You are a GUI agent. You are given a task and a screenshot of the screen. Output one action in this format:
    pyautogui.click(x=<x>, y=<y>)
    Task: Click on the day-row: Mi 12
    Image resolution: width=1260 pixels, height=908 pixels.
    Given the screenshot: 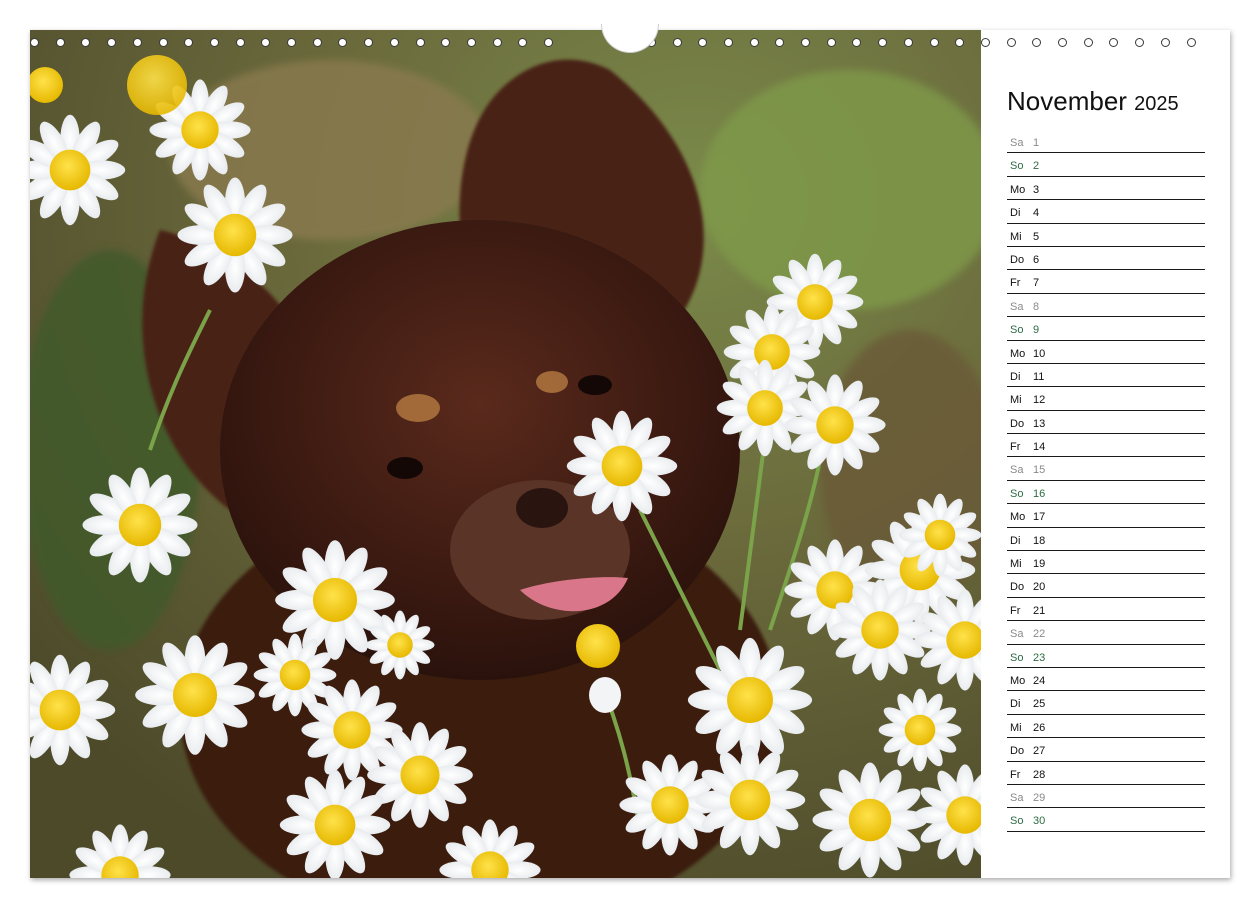 What is the action you would take?
    pyautogui.click(x=1106, y=399)
    